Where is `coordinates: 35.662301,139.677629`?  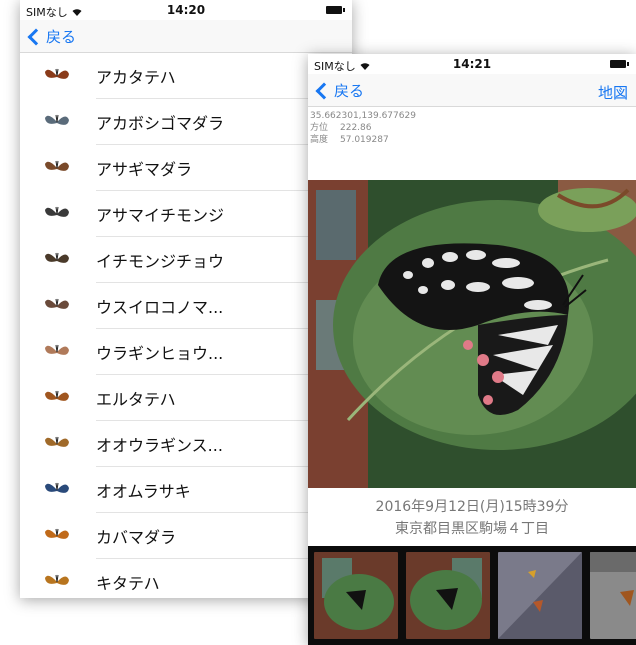
coordinates: 35.662301,139.677629 is located at coordinates (363, 116).